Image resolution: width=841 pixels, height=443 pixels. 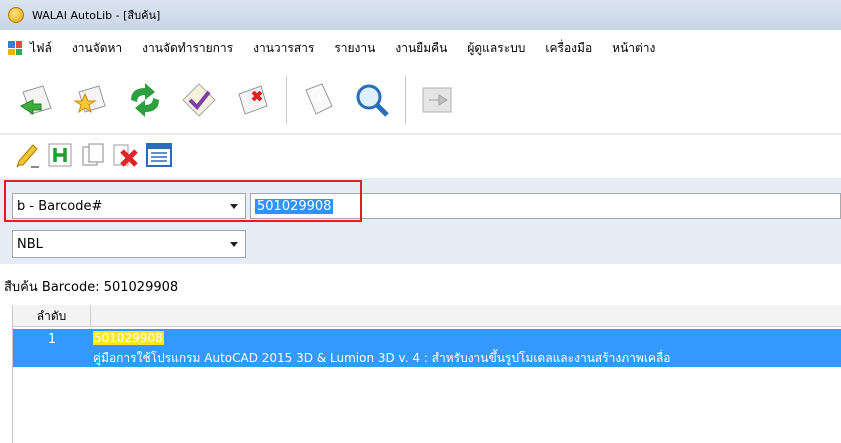 I want to click on search-field-value: b - Barcode#, so click(x=60, y=206).